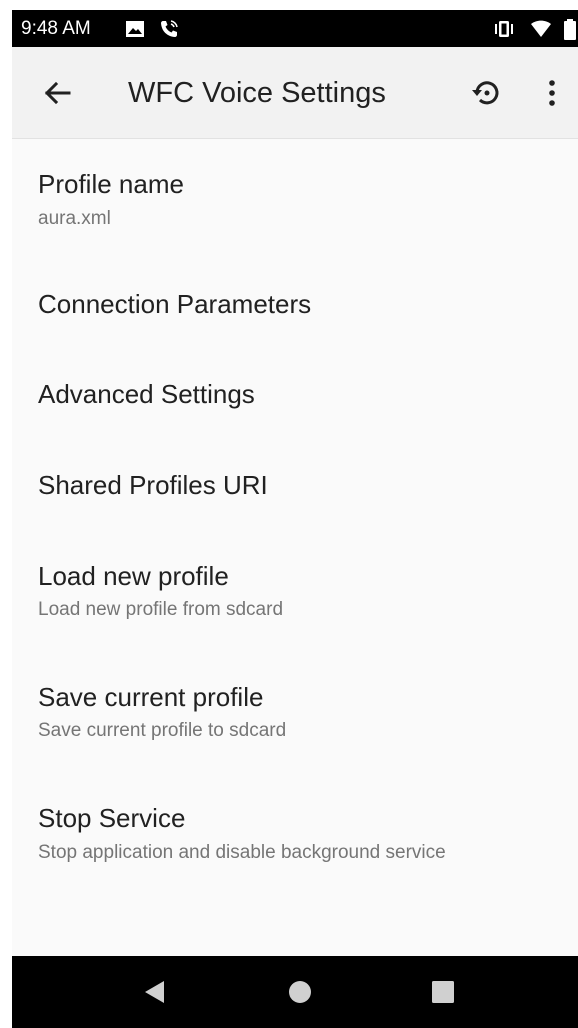 Image resolution: width=578 pixels, height=1028 pixels. What do you see at coordinates (541, 31) in the screenshot?
I see `wifi-icon` at bounding box center [541, 31].